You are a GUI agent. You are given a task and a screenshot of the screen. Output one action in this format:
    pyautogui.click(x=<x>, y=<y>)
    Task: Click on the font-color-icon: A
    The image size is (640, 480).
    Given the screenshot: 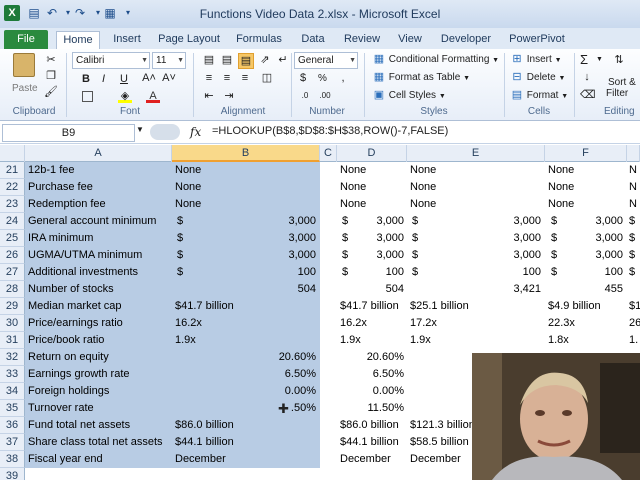 What is the action you would take?
    pyautogui.click(x=153, y=97)
    